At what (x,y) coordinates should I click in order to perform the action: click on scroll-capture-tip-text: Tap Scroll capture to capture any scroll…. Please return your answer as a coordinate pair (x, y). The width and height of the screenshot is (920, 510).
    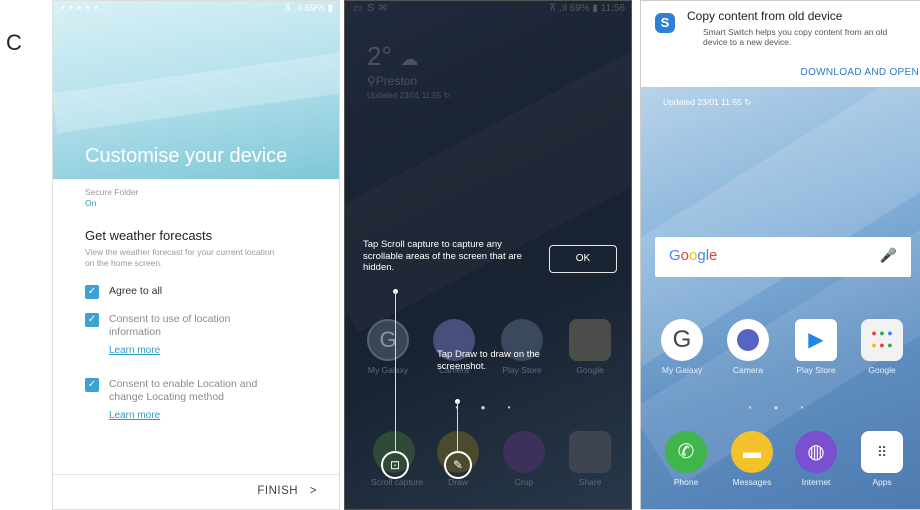
    Looking at the image, I should click on (442, 256).